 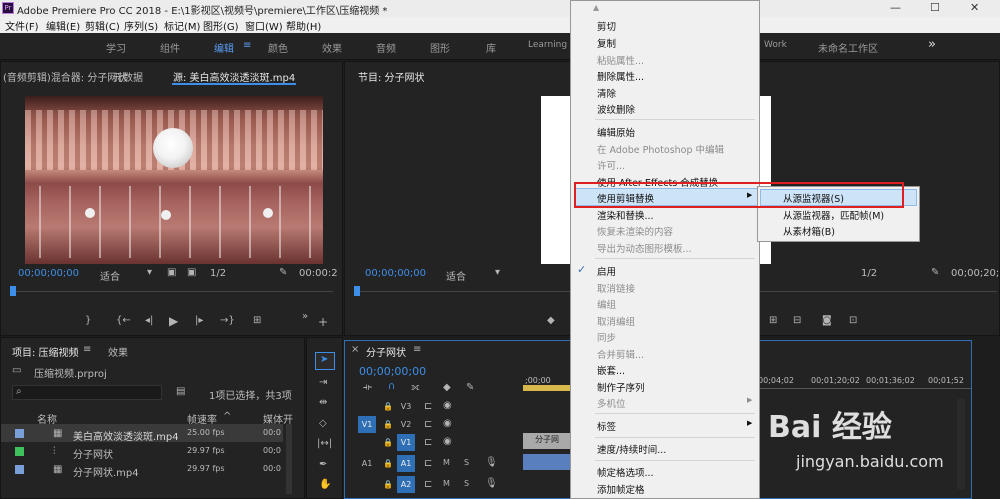 What do you see at coordinates (616, 132) in the screenshot?
I see `menu-item-edit-original: 编辑原始` at bounding box center [616, 132].